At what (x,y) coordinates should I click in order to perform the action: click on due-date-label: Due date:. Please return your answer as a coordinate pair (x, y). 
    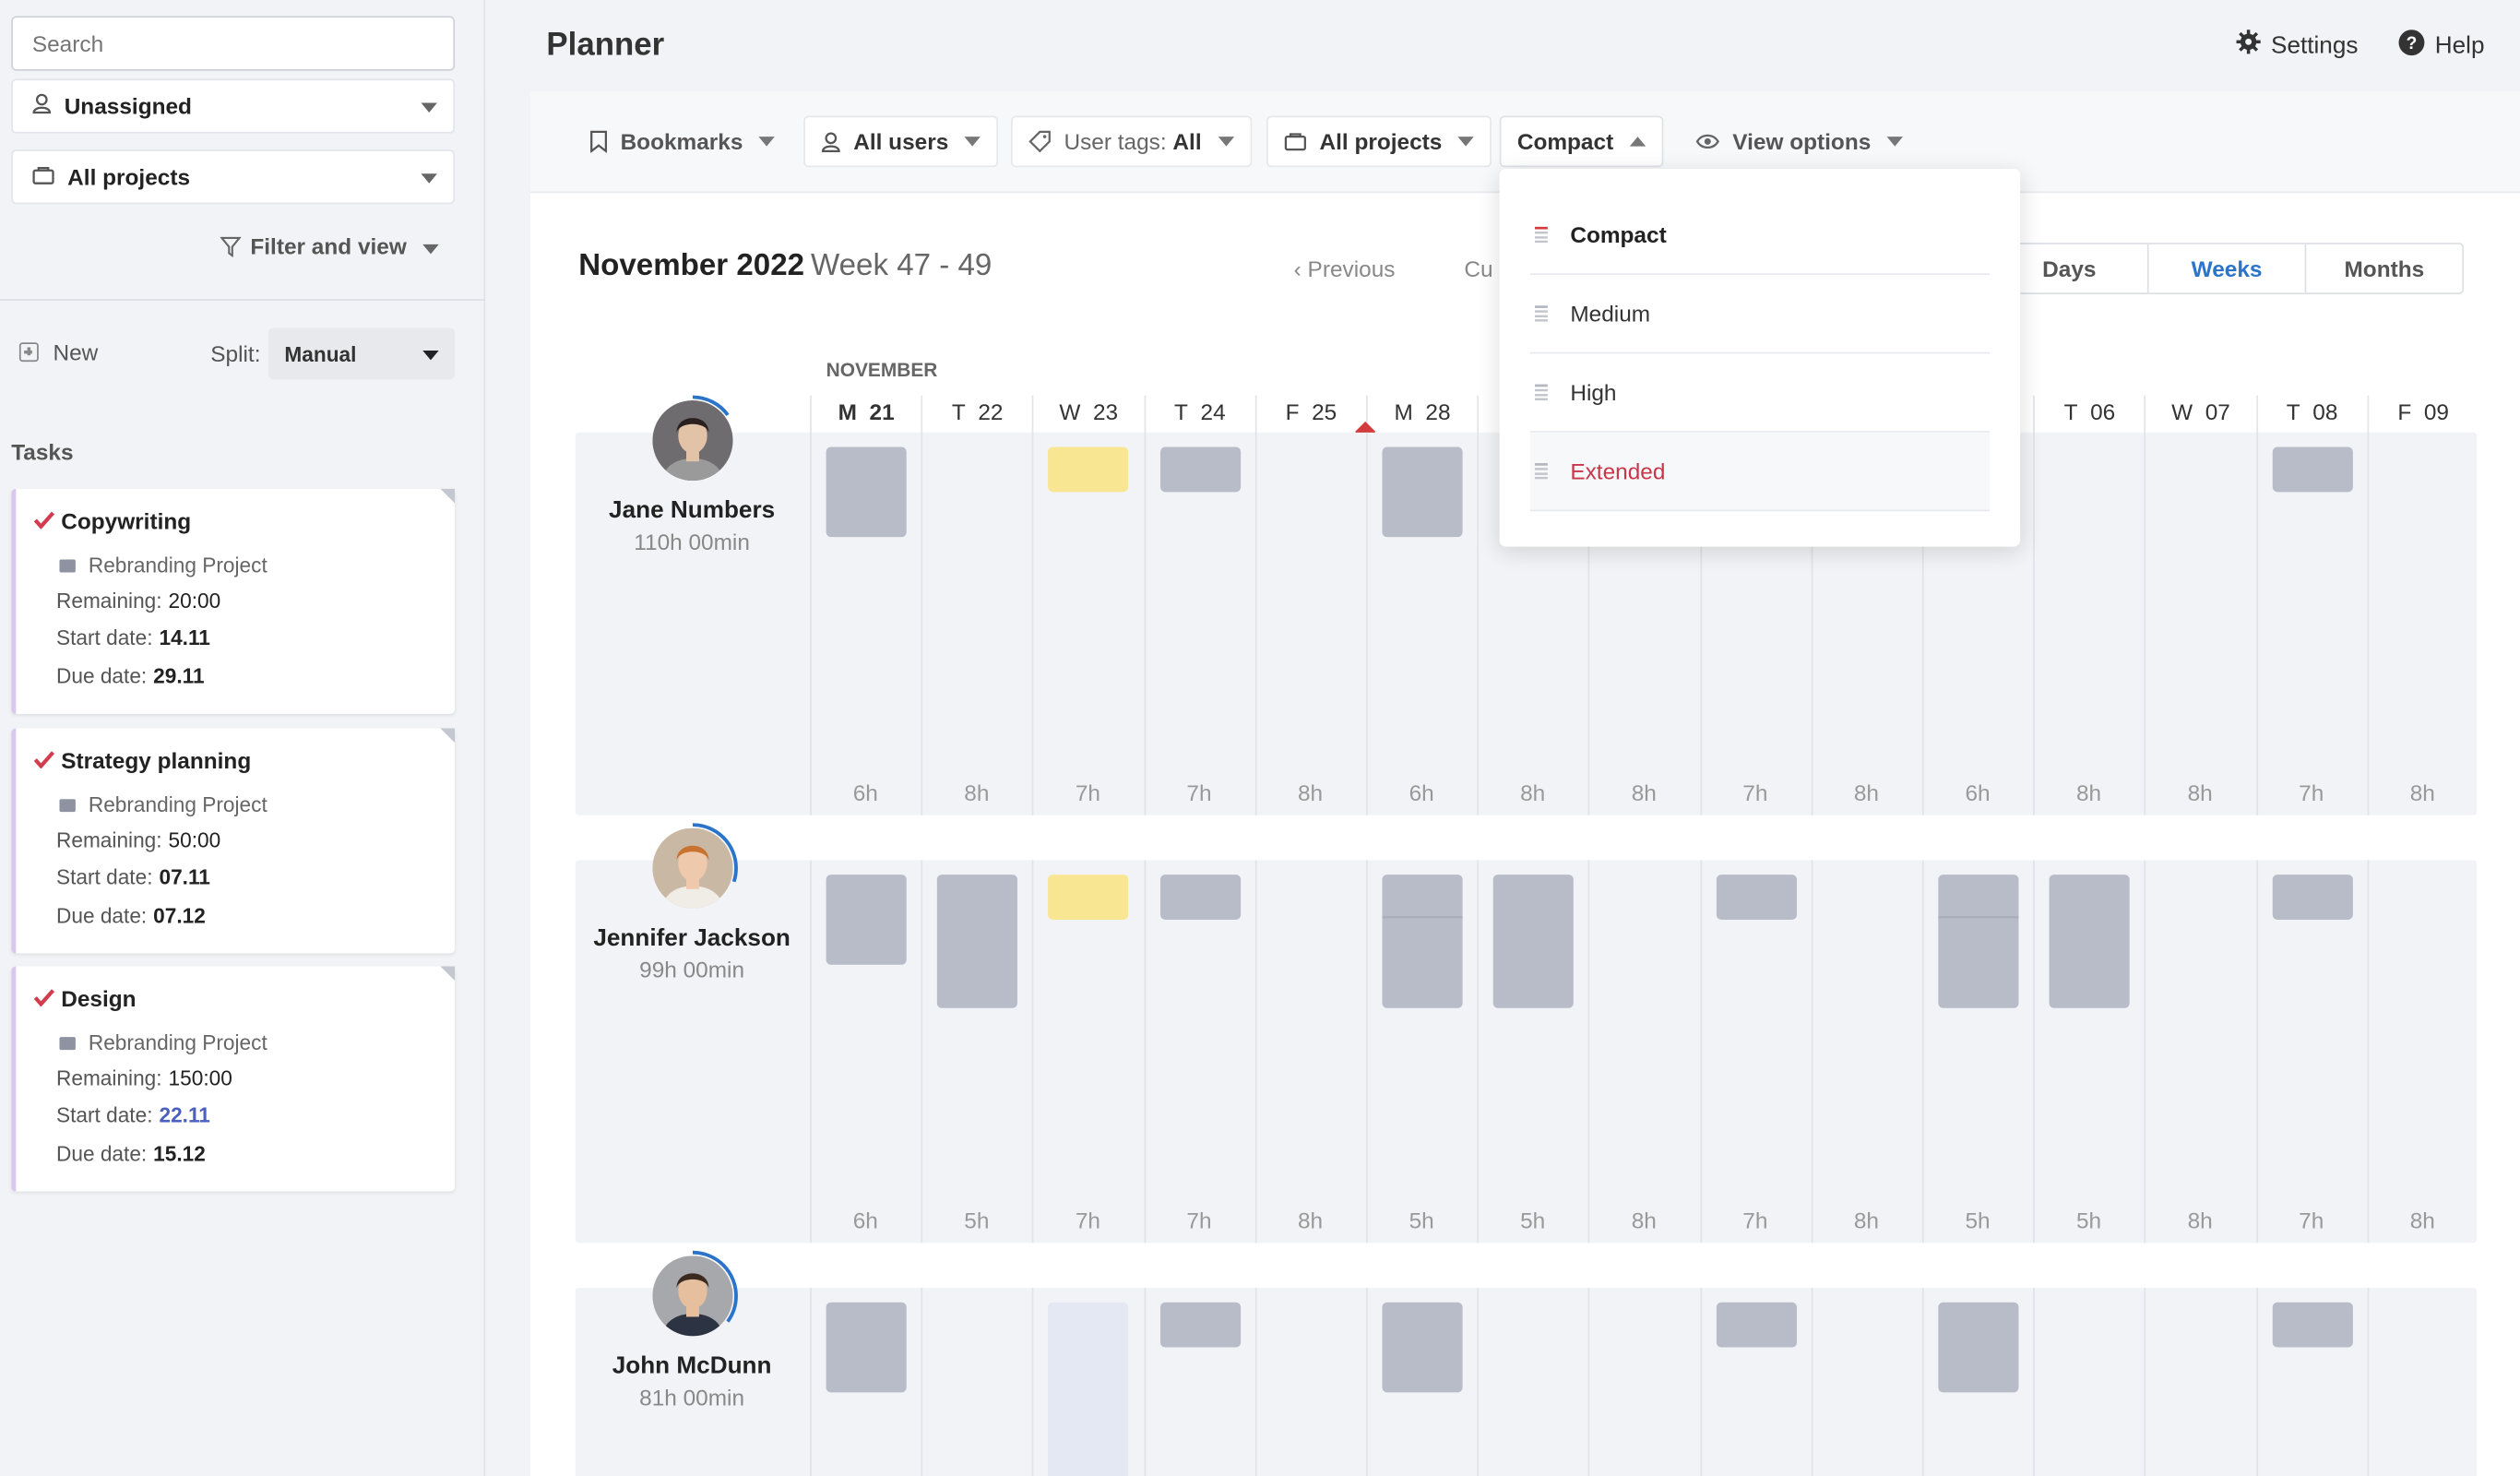
    Looking at the image, I should click on (101, 915).